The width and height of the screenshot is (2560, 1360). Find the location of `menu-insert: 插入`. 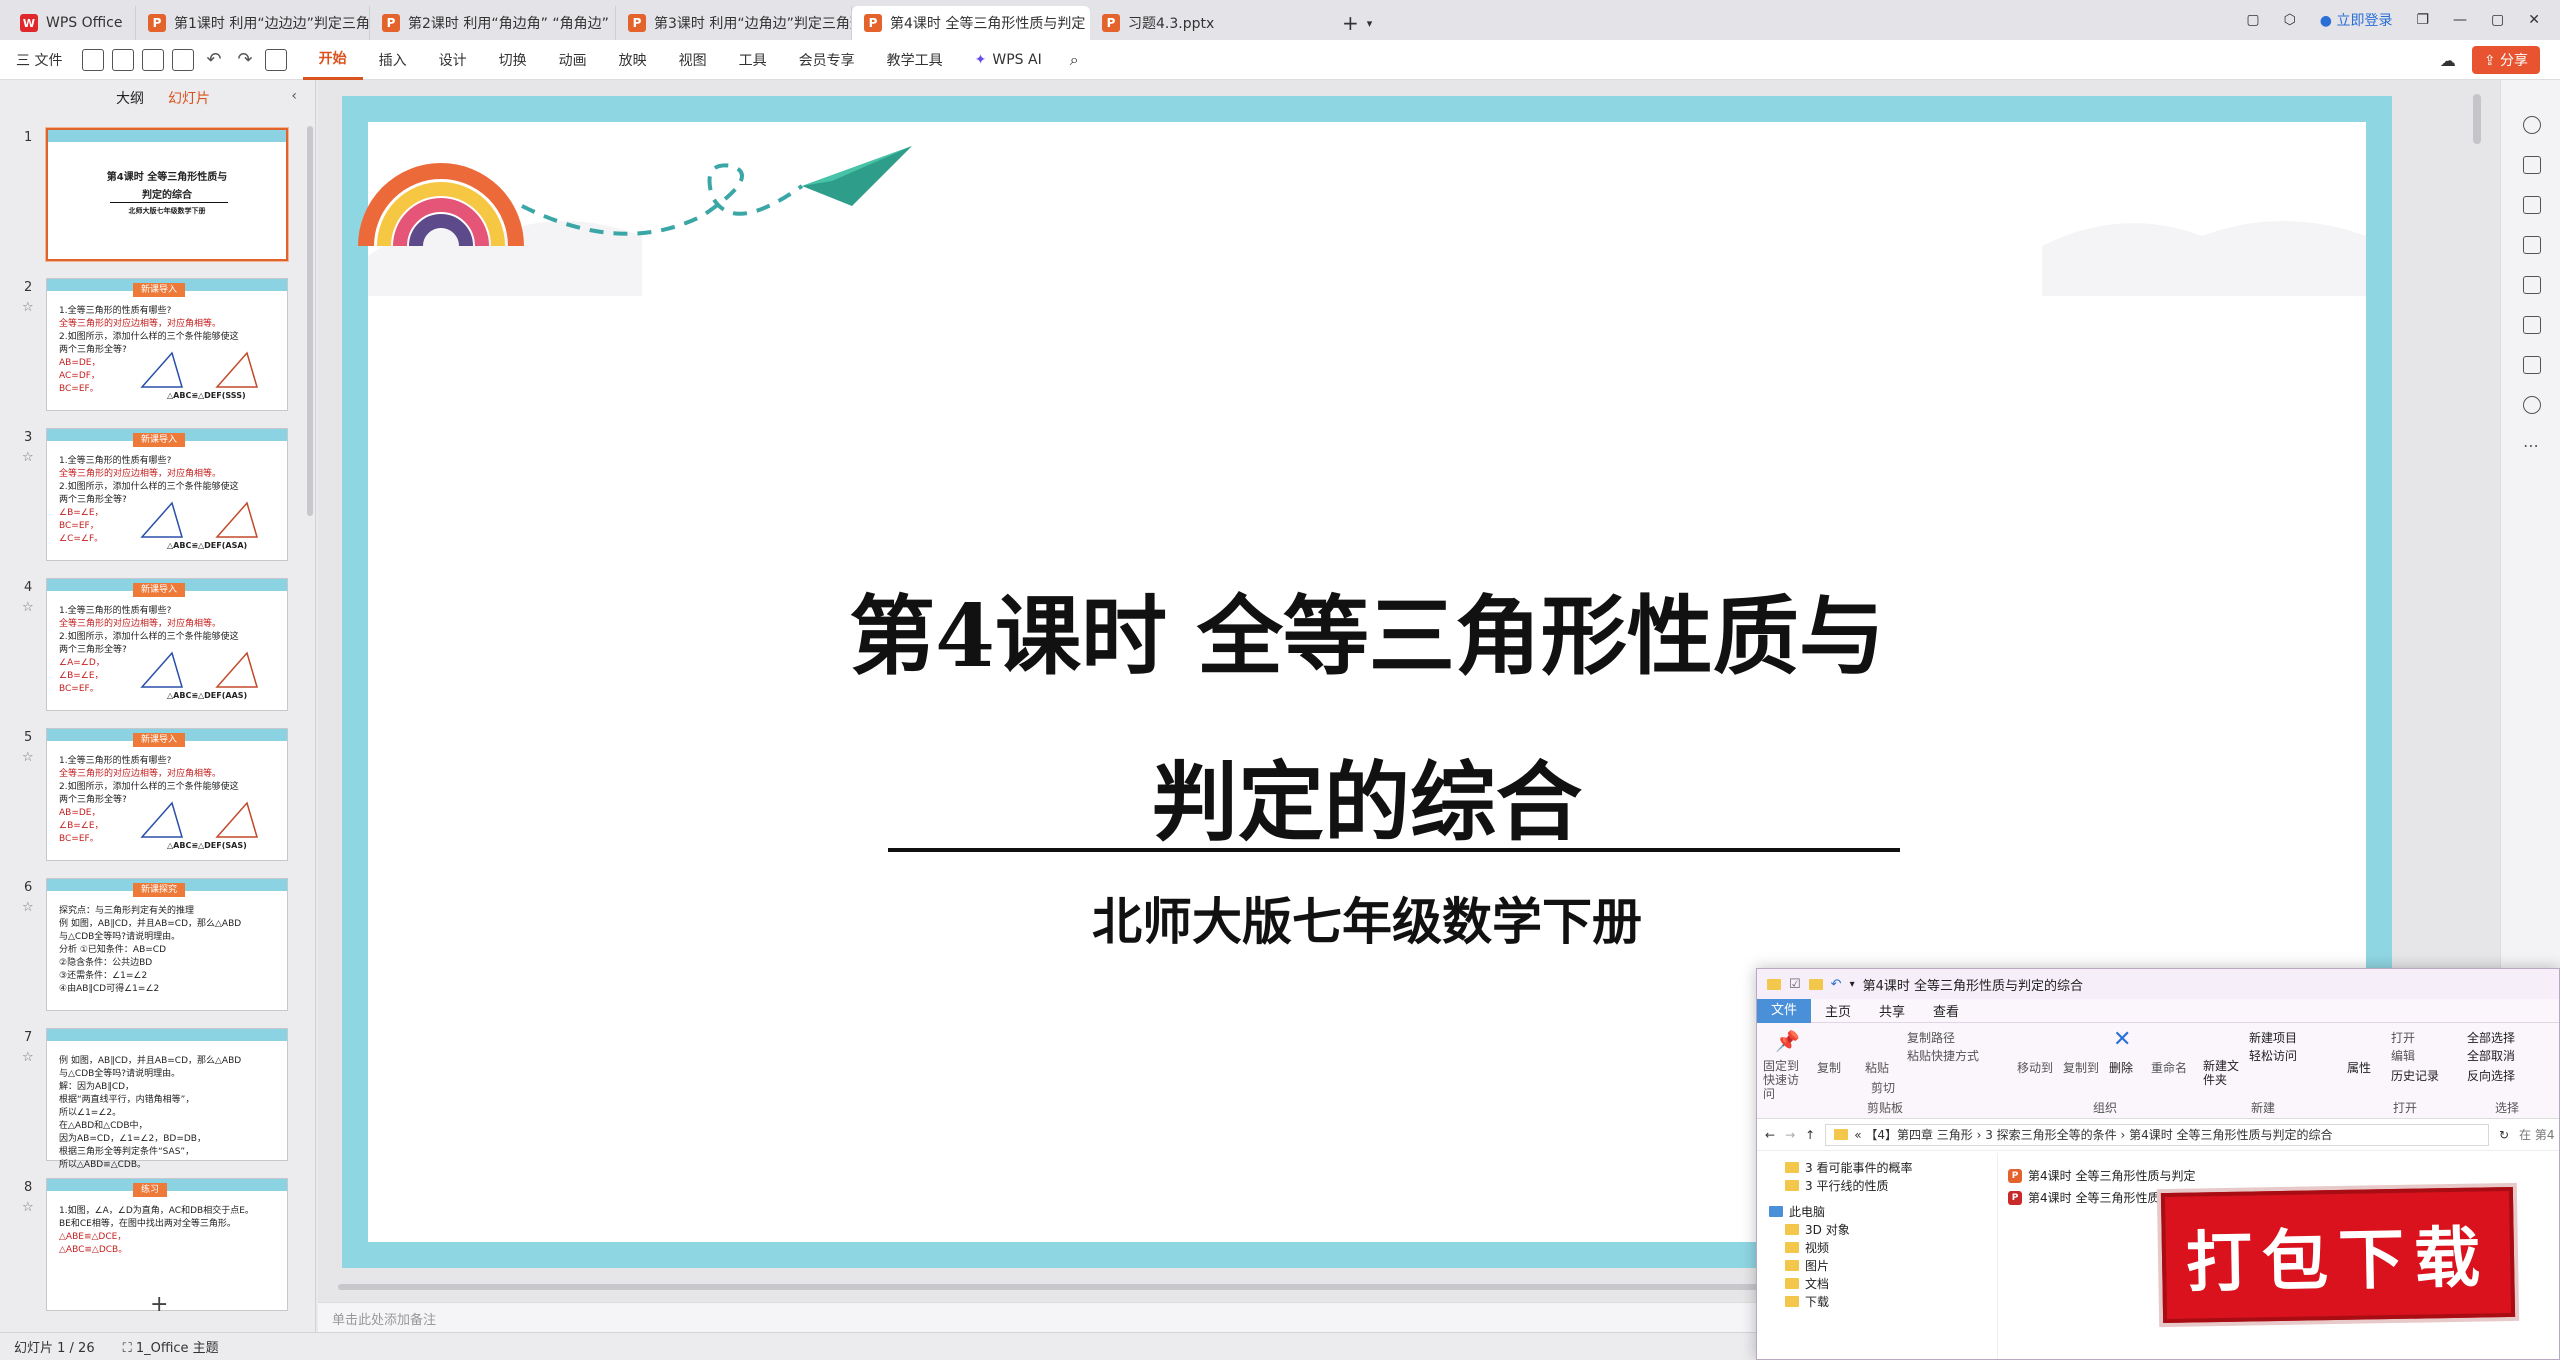

menu-insert: 插入 is located at coordinates (393, 60).